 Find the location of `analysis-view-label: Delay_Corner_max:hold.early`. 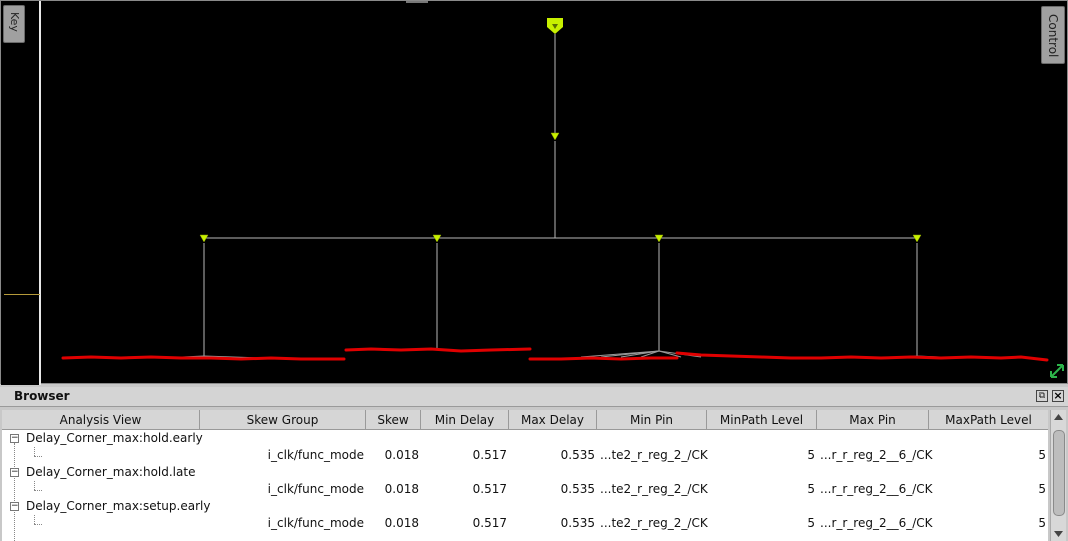

analysis-view-label: Delay_Corner_max:hold.early is located at coordinates (114, 438).